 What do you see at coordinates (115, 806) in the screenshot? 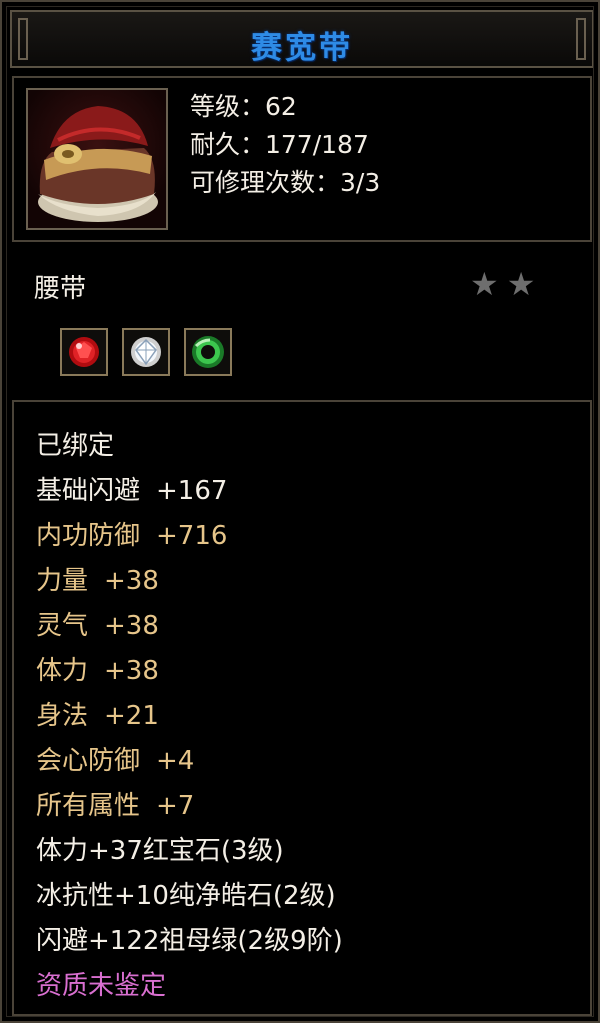
I see `attribute-row: 所有属性 +7` at bounding box center [115, 806].